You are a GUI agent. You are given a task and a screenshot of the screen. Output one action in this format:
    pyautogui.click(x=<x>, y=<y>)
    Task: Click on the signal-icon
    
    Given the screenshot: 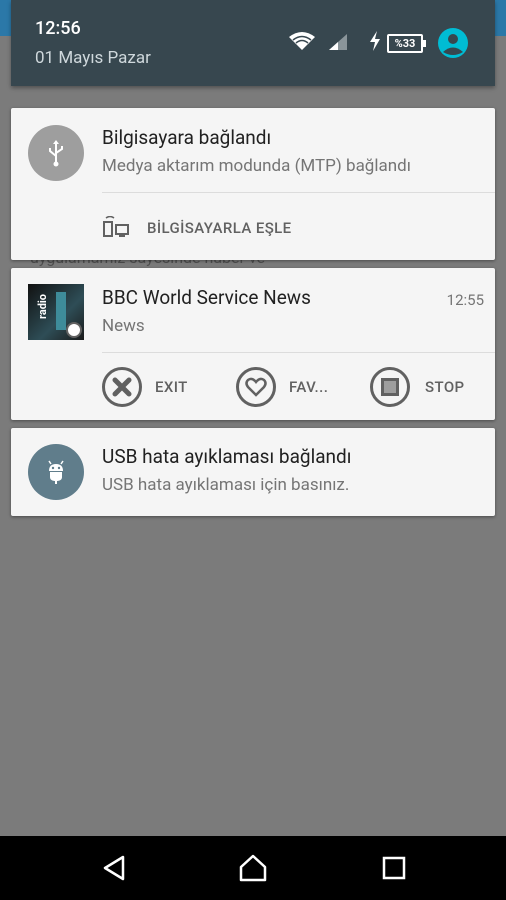 What is the action you would take?
    pyautogui.click(x=338, y=42)
    